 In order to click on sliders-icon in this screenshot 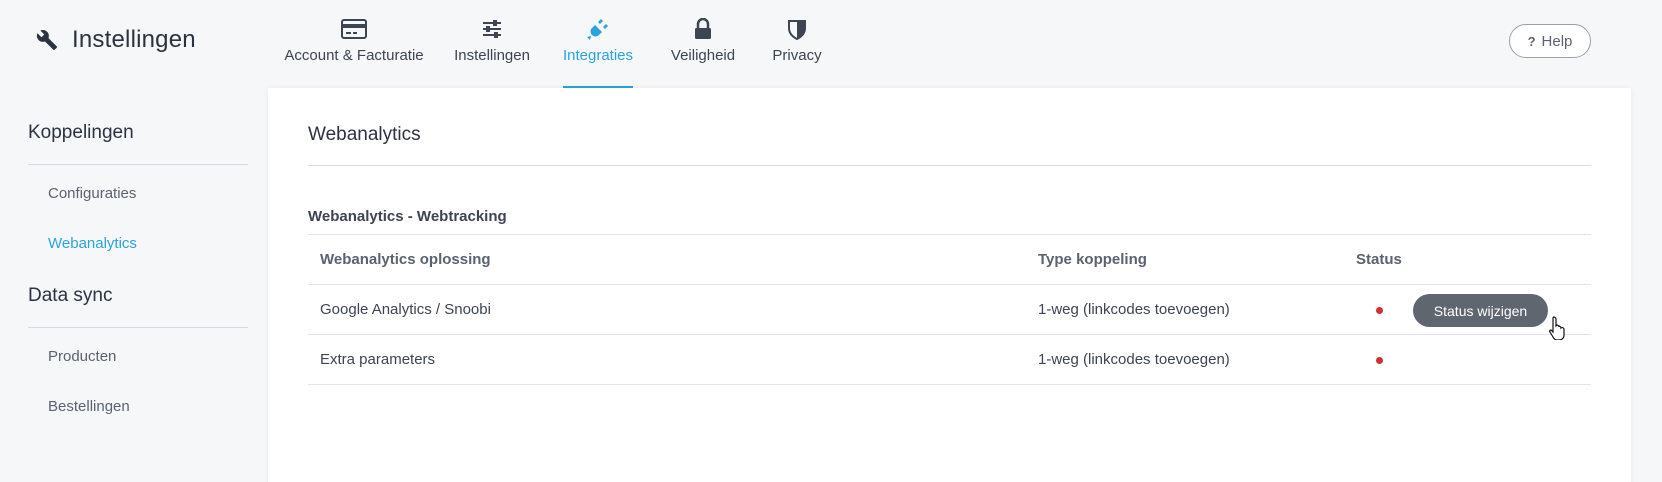, I will do `click(492, 29)`.